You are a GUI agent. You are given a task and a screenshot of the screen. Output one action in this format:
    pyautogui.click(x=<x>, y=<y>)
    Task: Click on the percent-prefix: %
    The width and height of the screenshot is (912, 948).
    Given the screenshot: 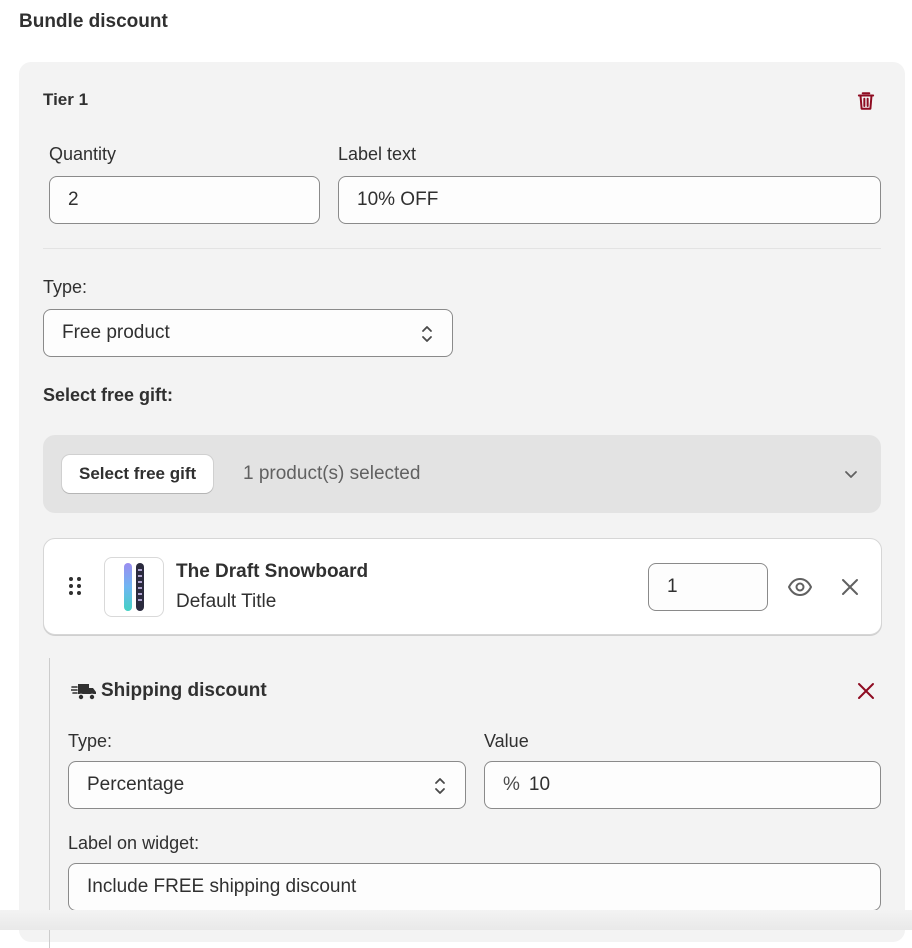 What is the action you would take?
    pyautogui.click(x=511, y=784)
    